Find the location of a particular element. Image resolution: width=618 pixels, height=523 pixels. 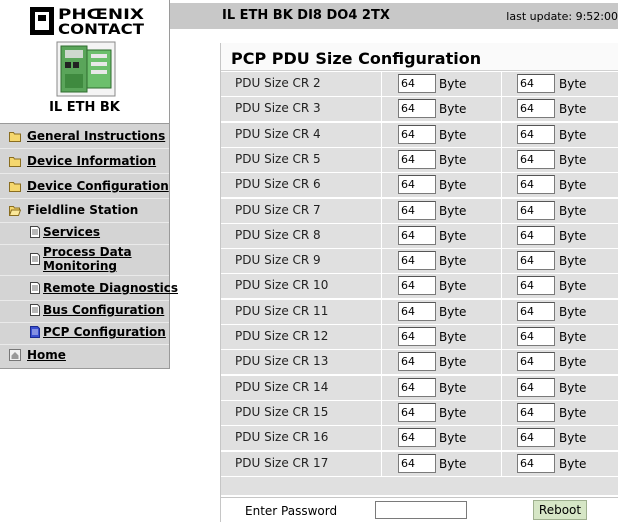

nav-services: Services is located at coordinates (84, 232).